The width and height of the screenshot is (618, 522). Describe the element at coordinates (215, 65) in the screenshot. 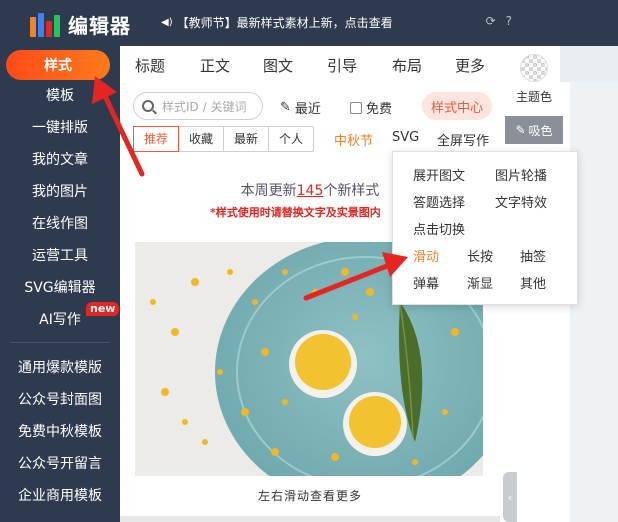

I see `tab-body: 正文` at that location.